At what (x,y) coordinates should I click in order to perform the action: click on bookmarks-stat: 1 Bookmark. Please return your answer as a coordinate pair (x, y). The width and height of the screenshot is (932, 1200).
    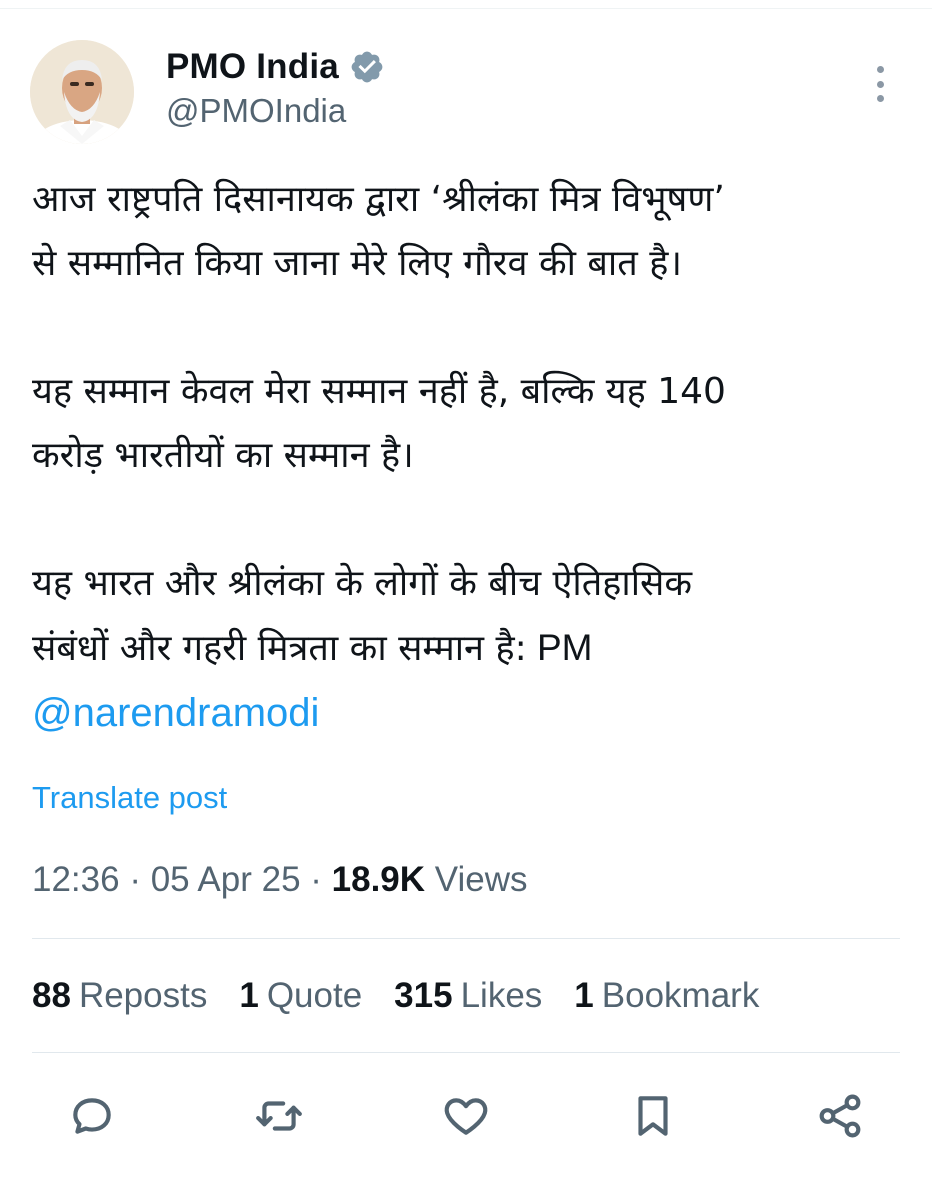
    Looking at the image, I should click on (666, 996).